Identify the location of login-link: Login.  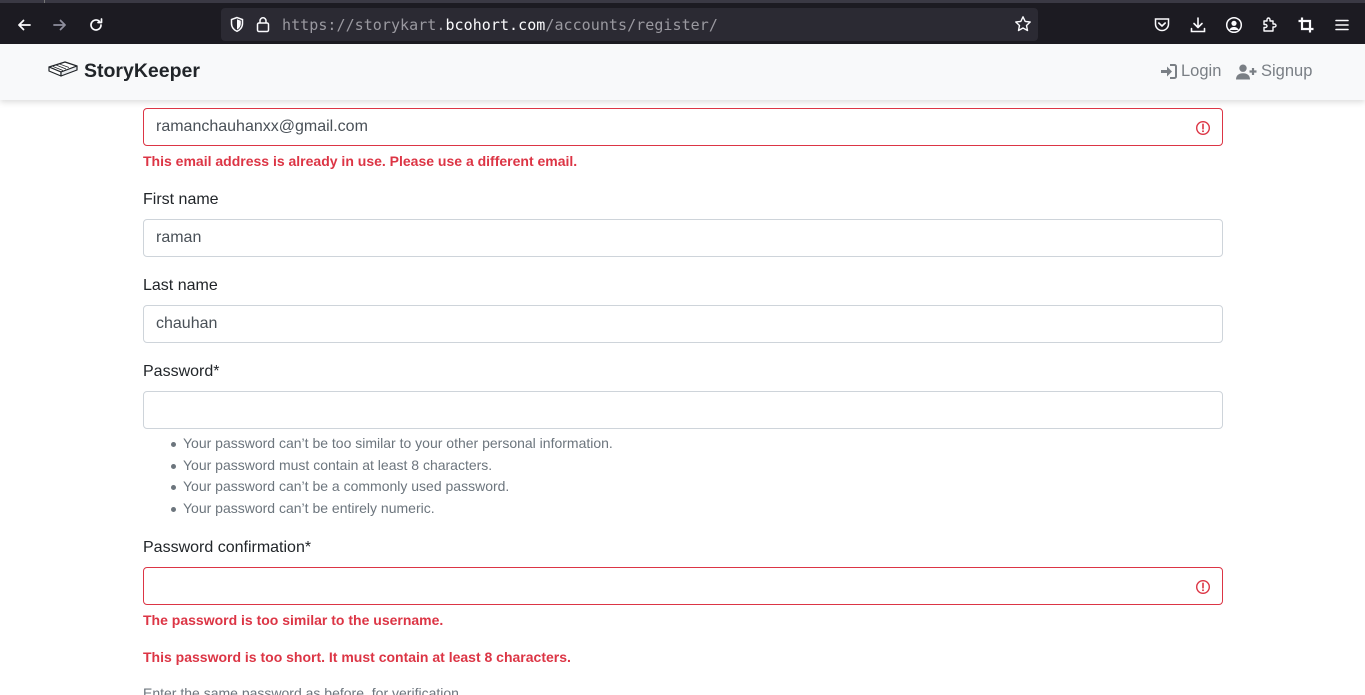
(1190, 71).